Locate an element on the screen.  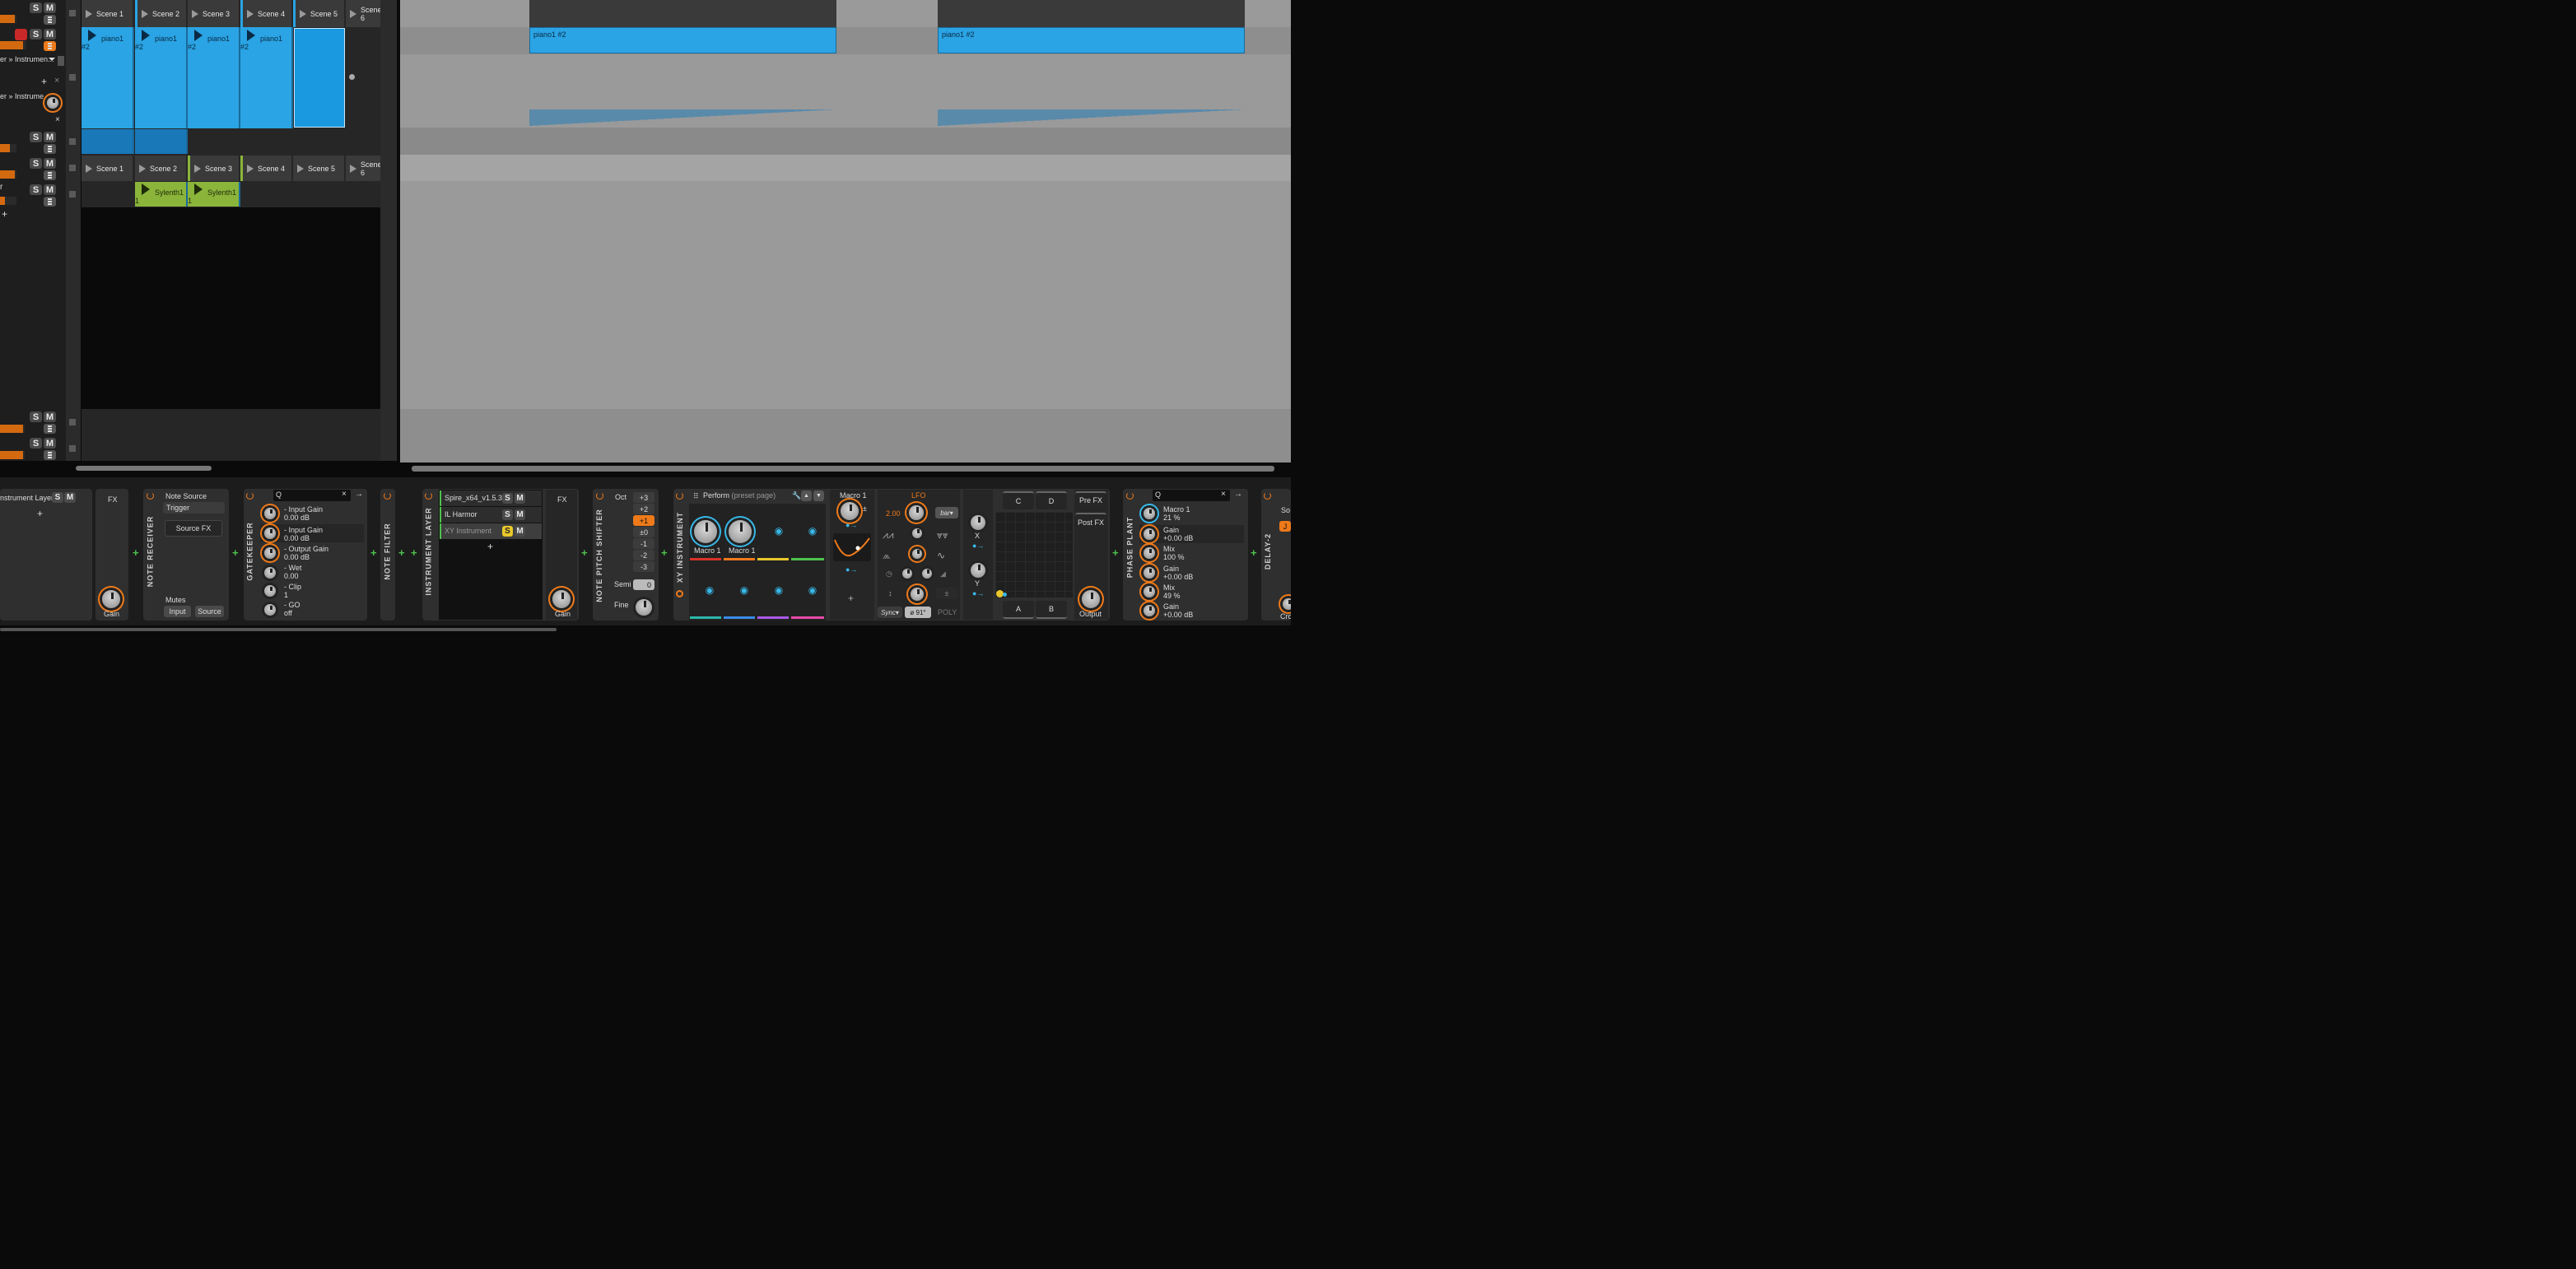
layer-name: Spire_x64_v1.5.3 is located at coordinates (474, 498).